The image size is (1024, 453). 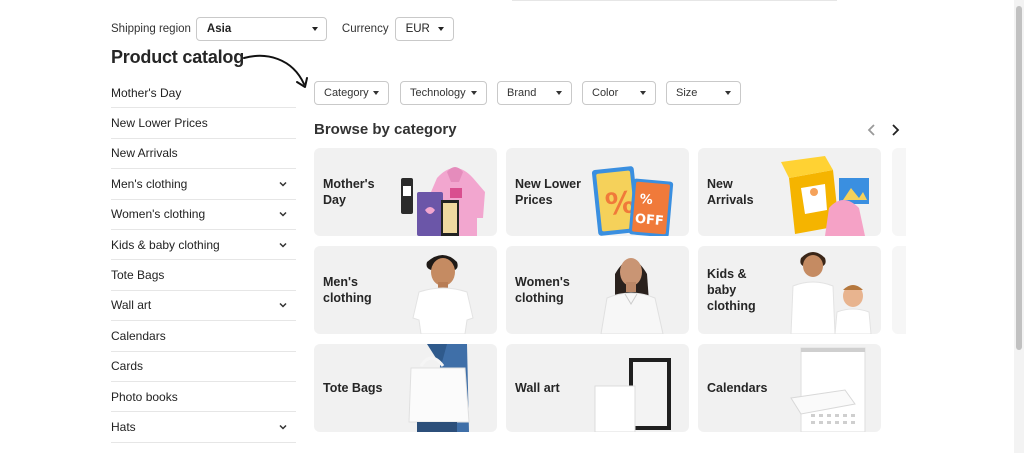 I want to click on category-card-label: Wall art, so click(x=537, y=388).